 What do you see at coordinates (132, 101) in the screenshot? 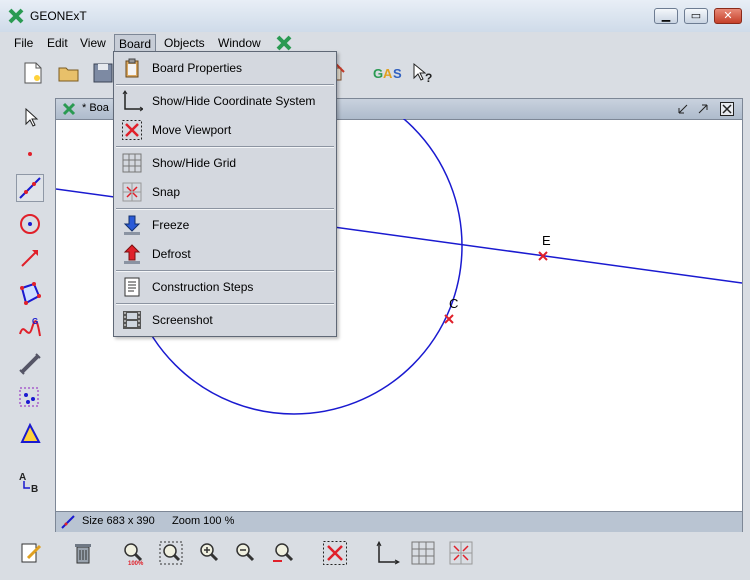
I see `axes-icon` at bounding box center [132, 101].